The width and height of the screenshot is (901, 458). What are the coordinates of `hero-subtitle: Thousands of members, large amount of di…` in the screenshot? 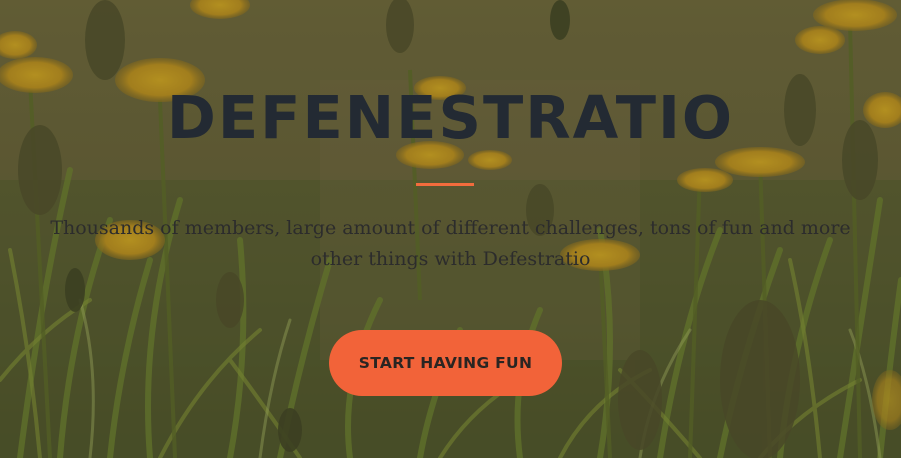 It's located at (450, 243).